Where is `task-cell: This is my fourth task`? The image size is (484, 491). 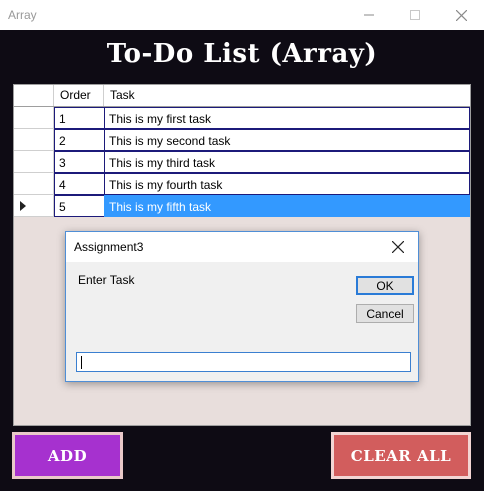
task-cell: This is my fourth task is located at coordinates (287, 184).